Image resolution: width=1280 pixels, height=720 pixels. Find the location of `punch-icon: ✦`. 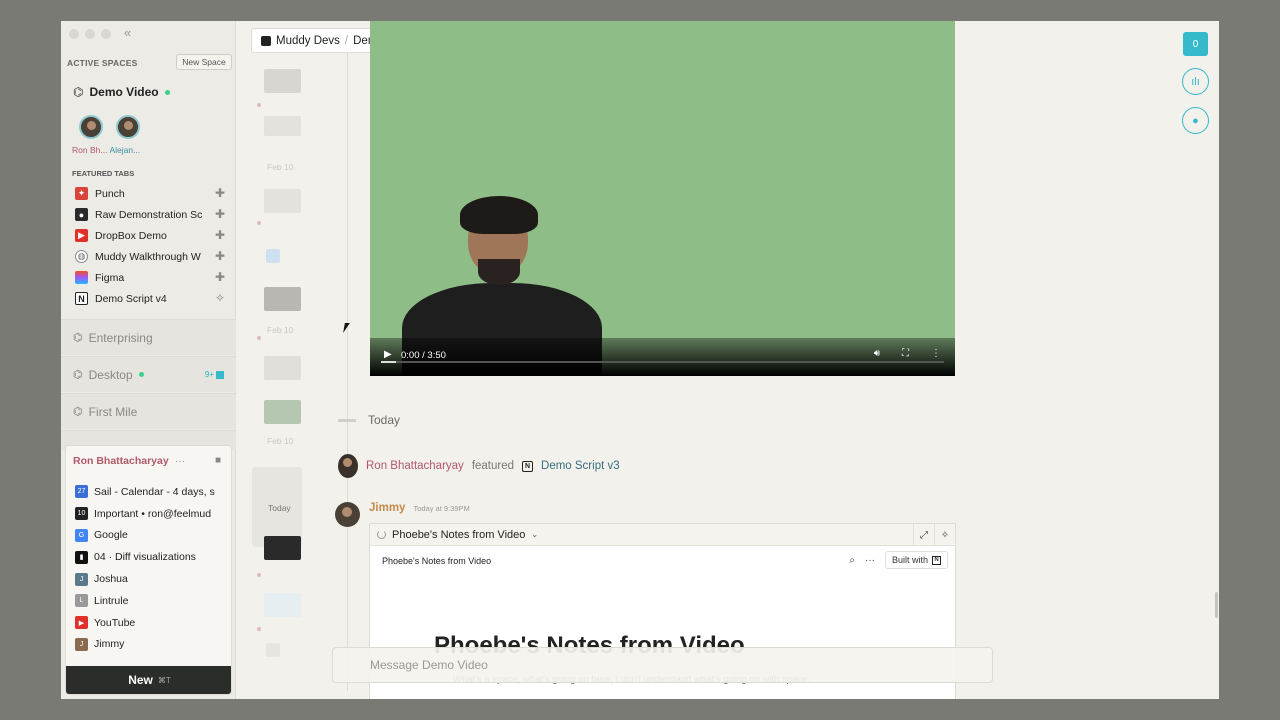

punch-icon: ✦ is located at coordinates (81, 193).